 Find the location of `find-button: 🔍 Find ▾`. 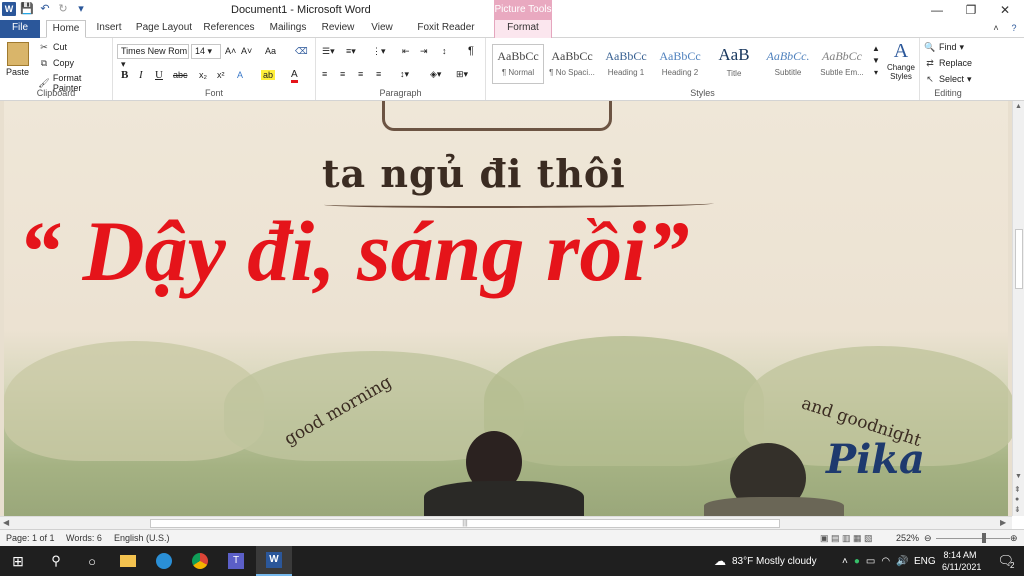

find-button: 🔍 Find ▾ is located at coordinates (944, 47).